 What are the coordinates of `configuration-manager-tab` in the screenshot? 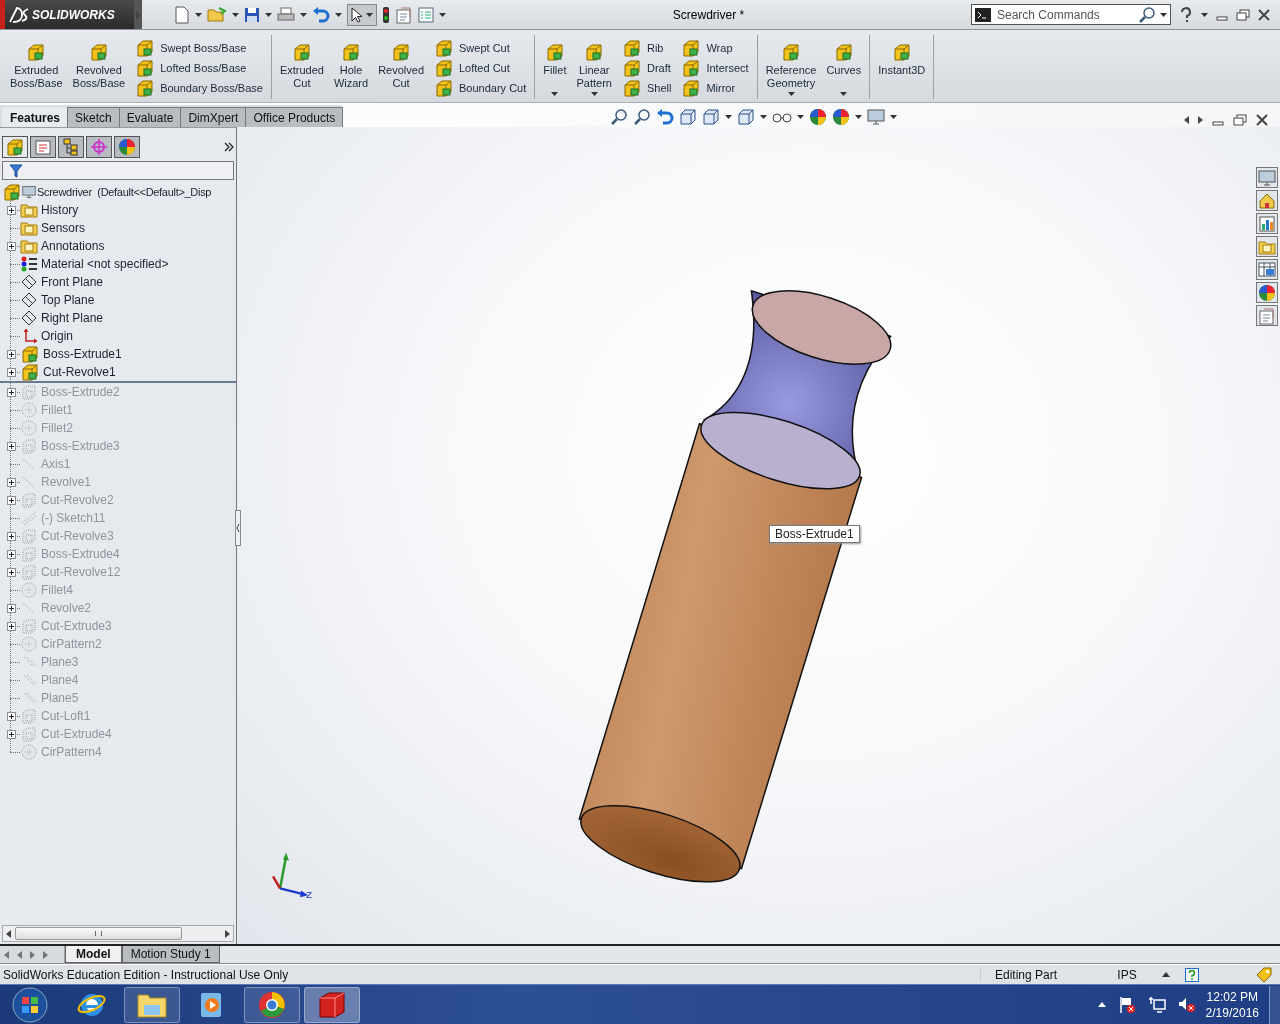 It's located at (71, 147).